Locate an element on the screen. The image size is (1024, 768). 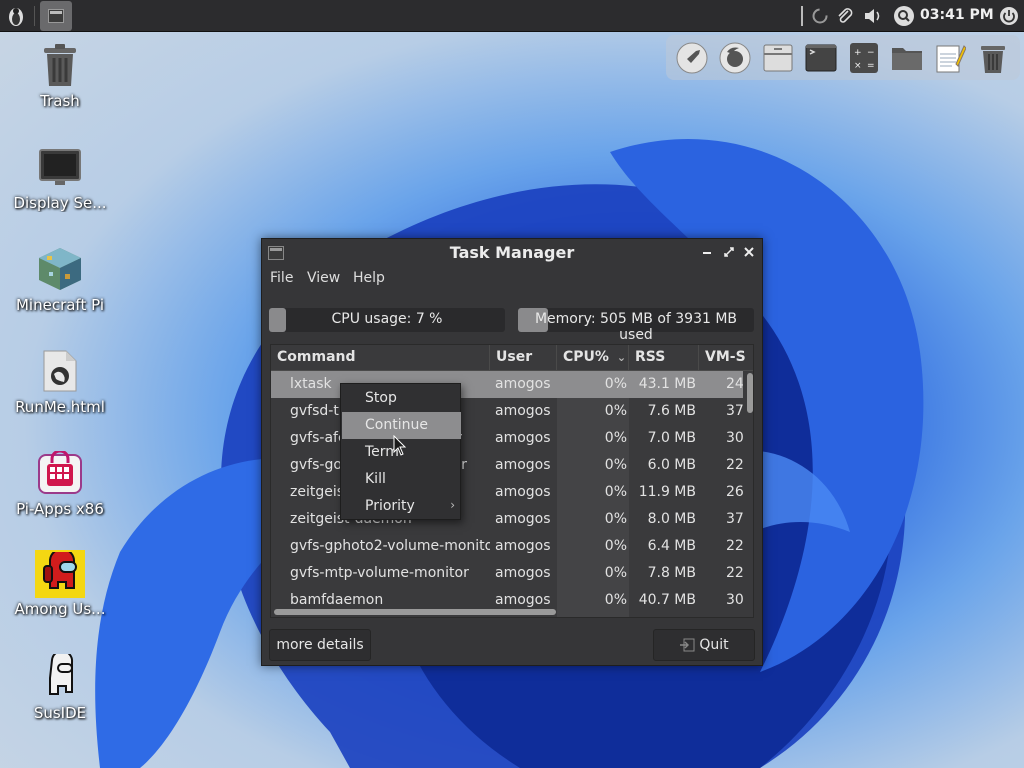
calculator-icon: + − × = is located at coordinates (864, 58).